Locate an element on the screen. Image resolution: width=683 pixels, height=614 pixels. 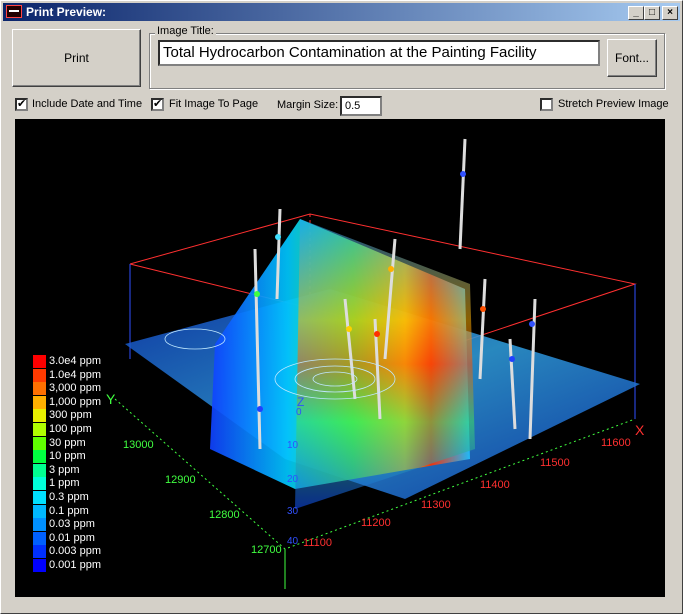
legend-item: 0.03 ppm is located at coordinates (88, 525).